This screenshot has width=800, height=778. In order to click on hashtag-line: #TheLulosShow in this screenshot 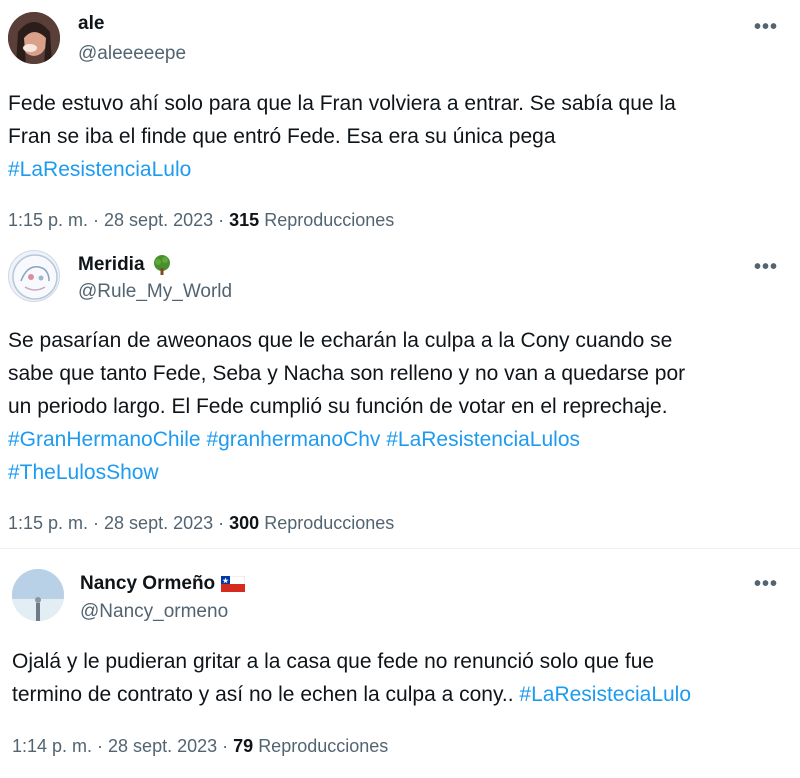, I will do `click(346, 472)`.